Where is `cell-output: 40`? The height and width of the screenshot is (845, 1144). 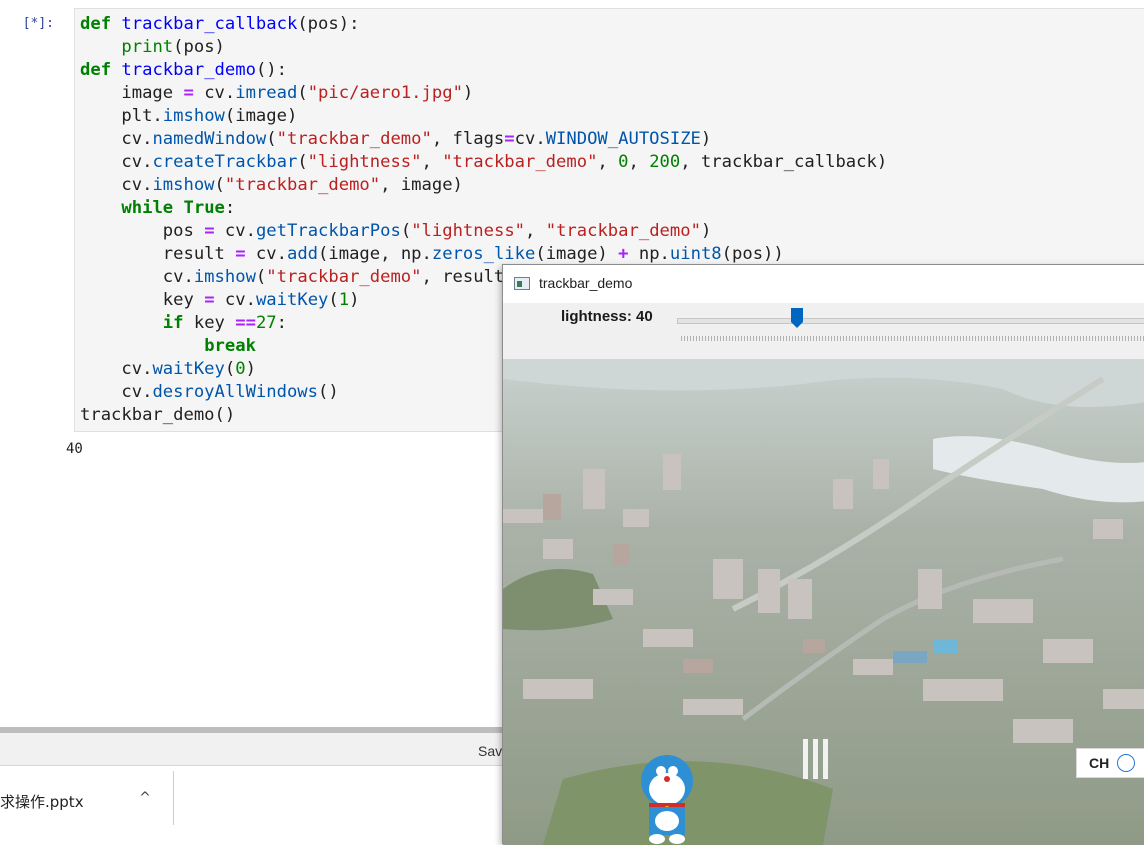 cell-output: 40 is located at coordinates (74, 449).